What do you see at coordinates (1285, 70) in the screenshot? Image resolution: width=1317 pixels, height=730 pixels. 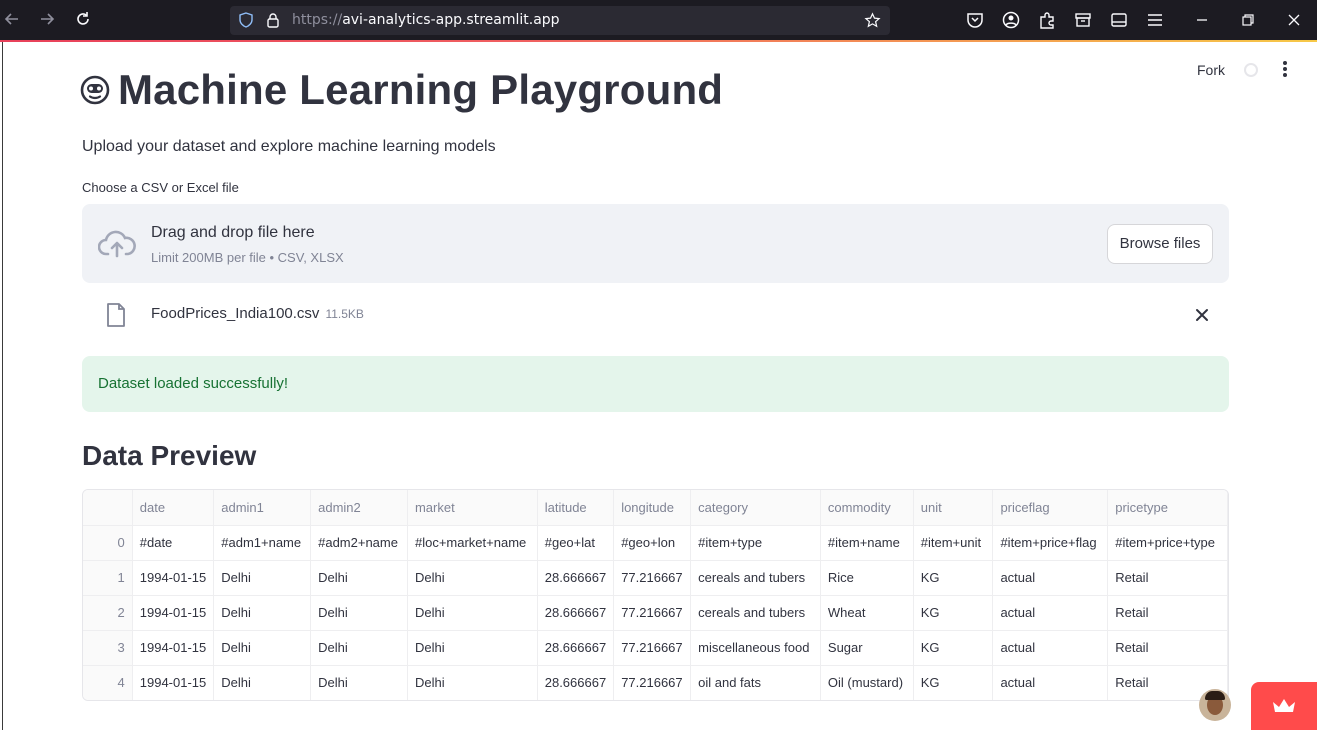 I see `main-menu-icon` at bounding box center [1285, 70].